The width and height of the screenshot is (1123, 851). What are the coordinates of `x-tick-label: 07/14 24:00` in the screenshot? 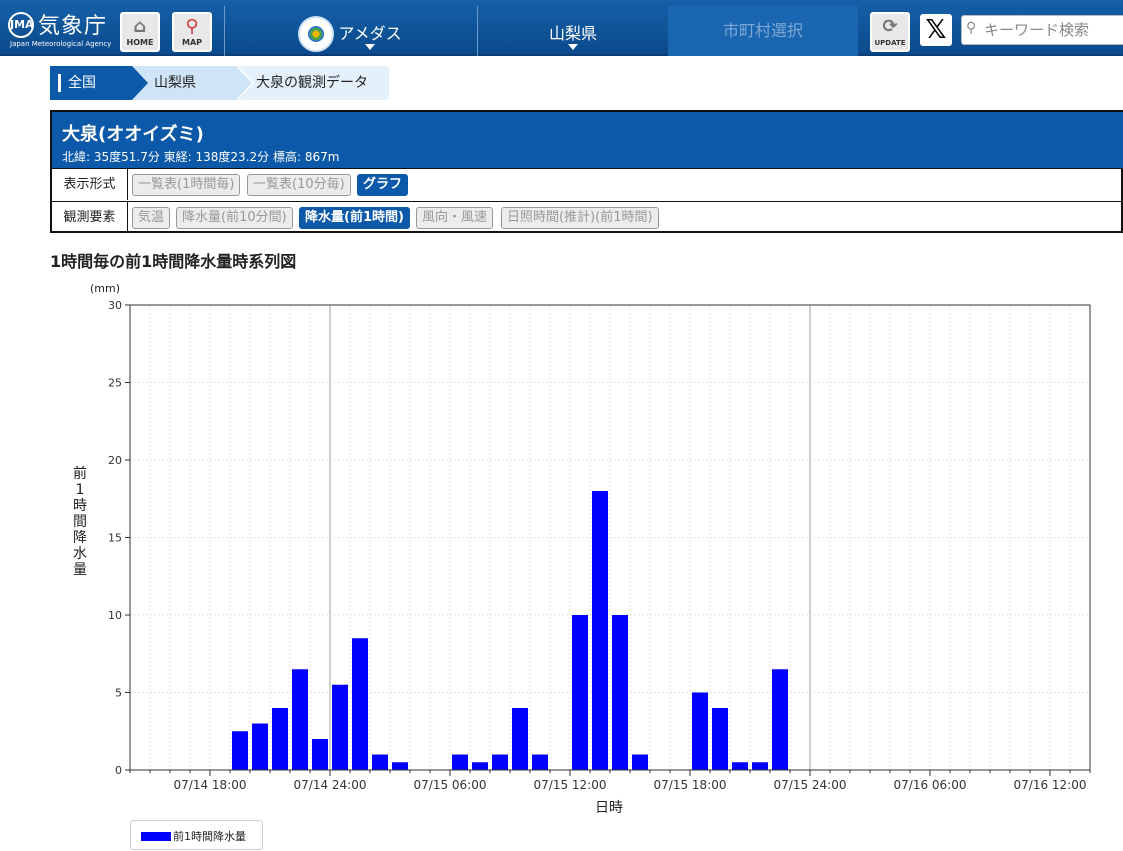 It's located at (330, 785).